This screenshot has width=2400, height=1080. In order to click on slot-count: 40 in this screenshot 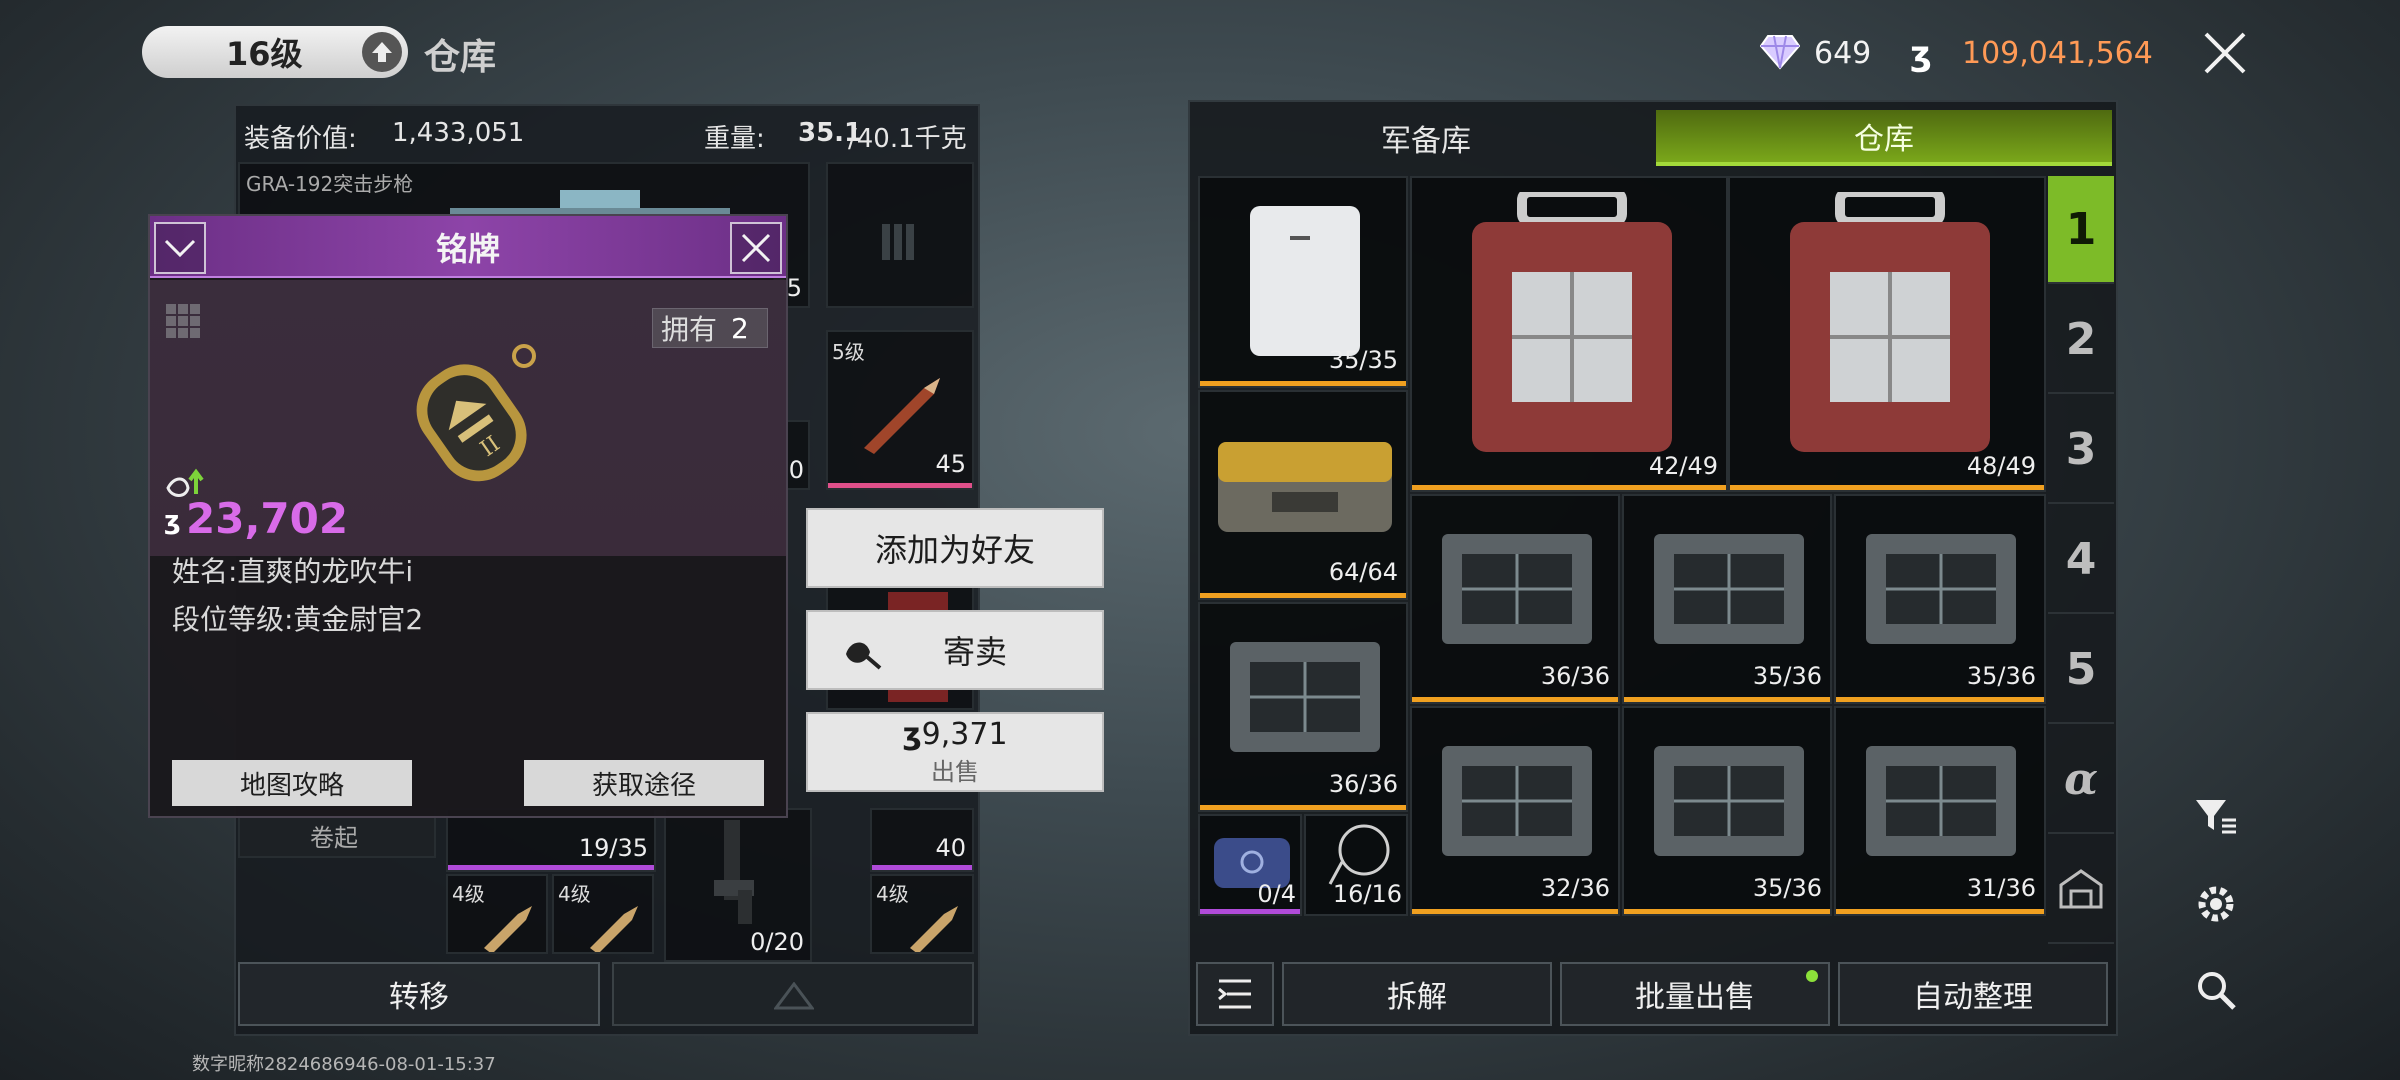, I will do `click(950, 848)`.